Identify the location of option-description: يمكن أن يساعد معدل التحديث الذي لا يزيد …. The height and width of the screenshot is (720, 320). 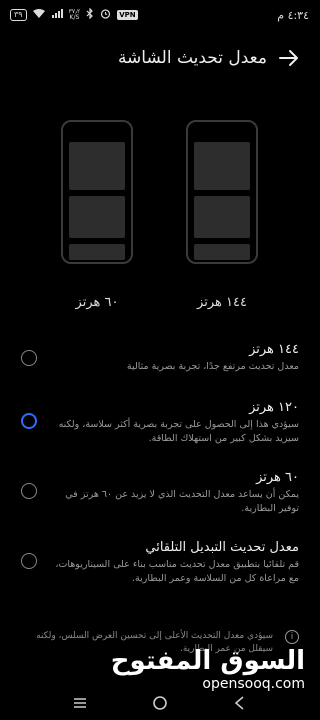
(182, 501).